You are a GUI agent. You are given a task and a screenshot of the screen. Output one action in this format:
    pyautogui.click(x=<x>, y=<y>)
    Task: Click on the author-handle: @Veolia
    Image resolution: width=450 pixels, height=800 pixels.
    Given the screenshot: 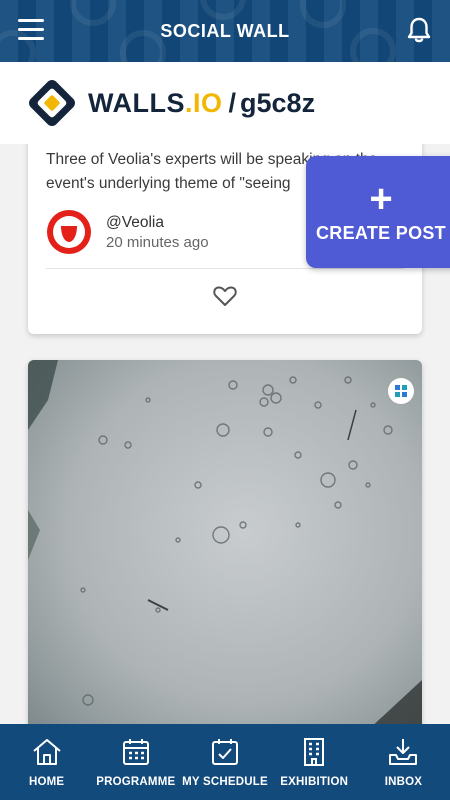 What is the action you would take?
    pyautogui.click(x=135, y=222)
    